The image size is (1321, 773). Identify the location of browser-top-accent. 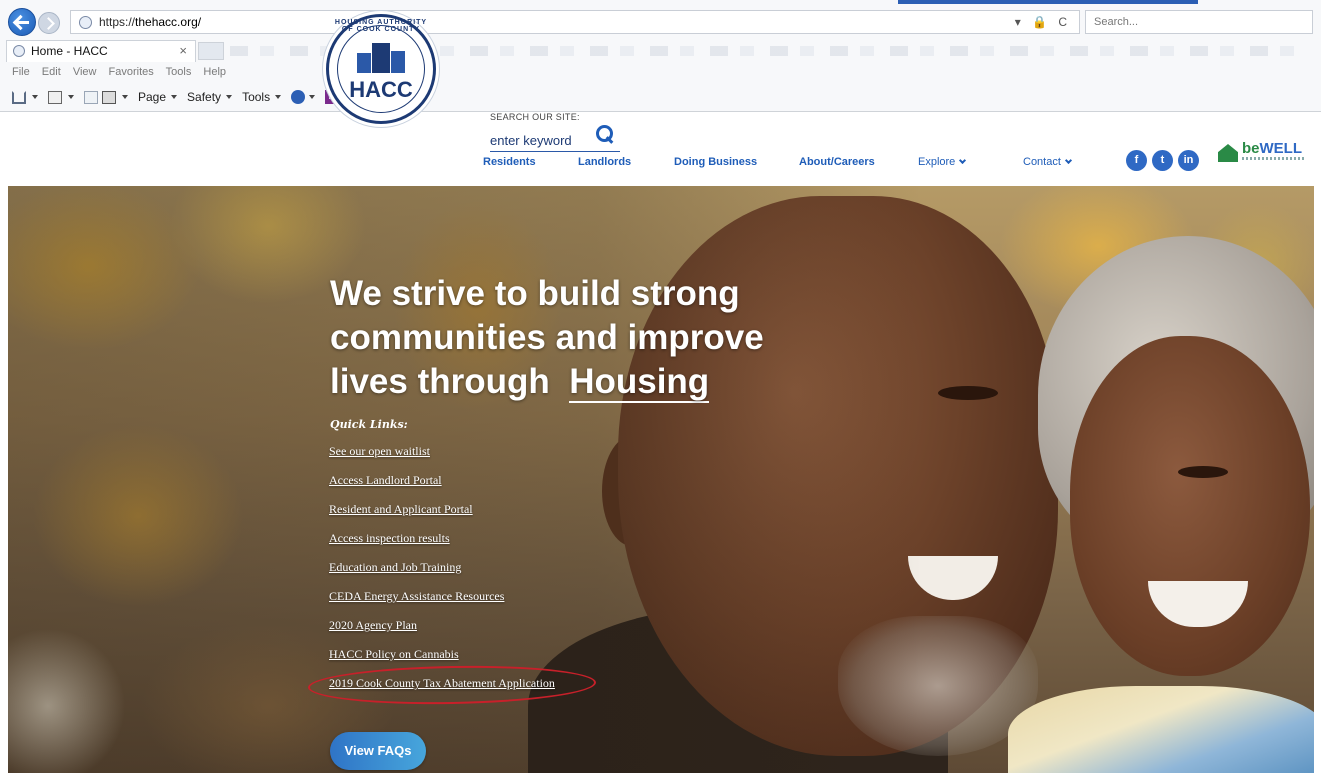
(1048, 2).